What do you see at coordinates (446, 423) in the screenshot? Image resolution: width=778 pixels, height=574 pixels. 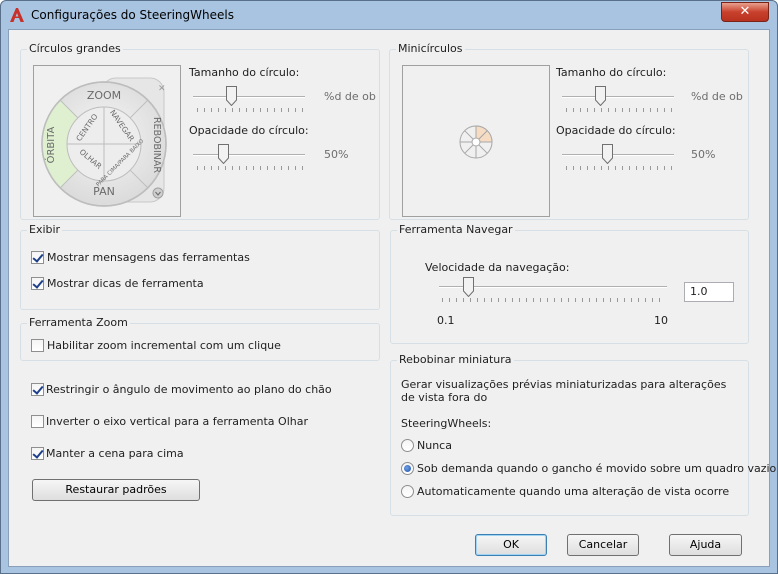 I see `steeringwheels-label: SteeringWheels:` at bounding box center [446, 423].